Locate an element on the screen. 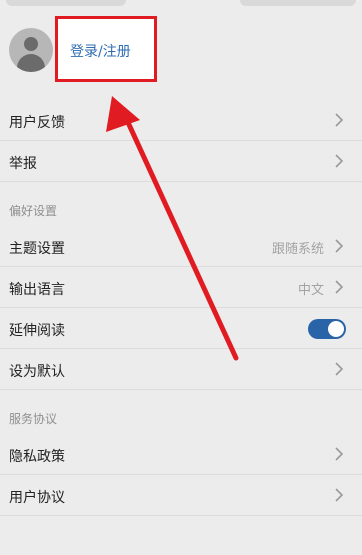 Image resolution: width=362 pixels, height=555 pixels. row-label: 用户协议 is located at coordinates (37, 498).